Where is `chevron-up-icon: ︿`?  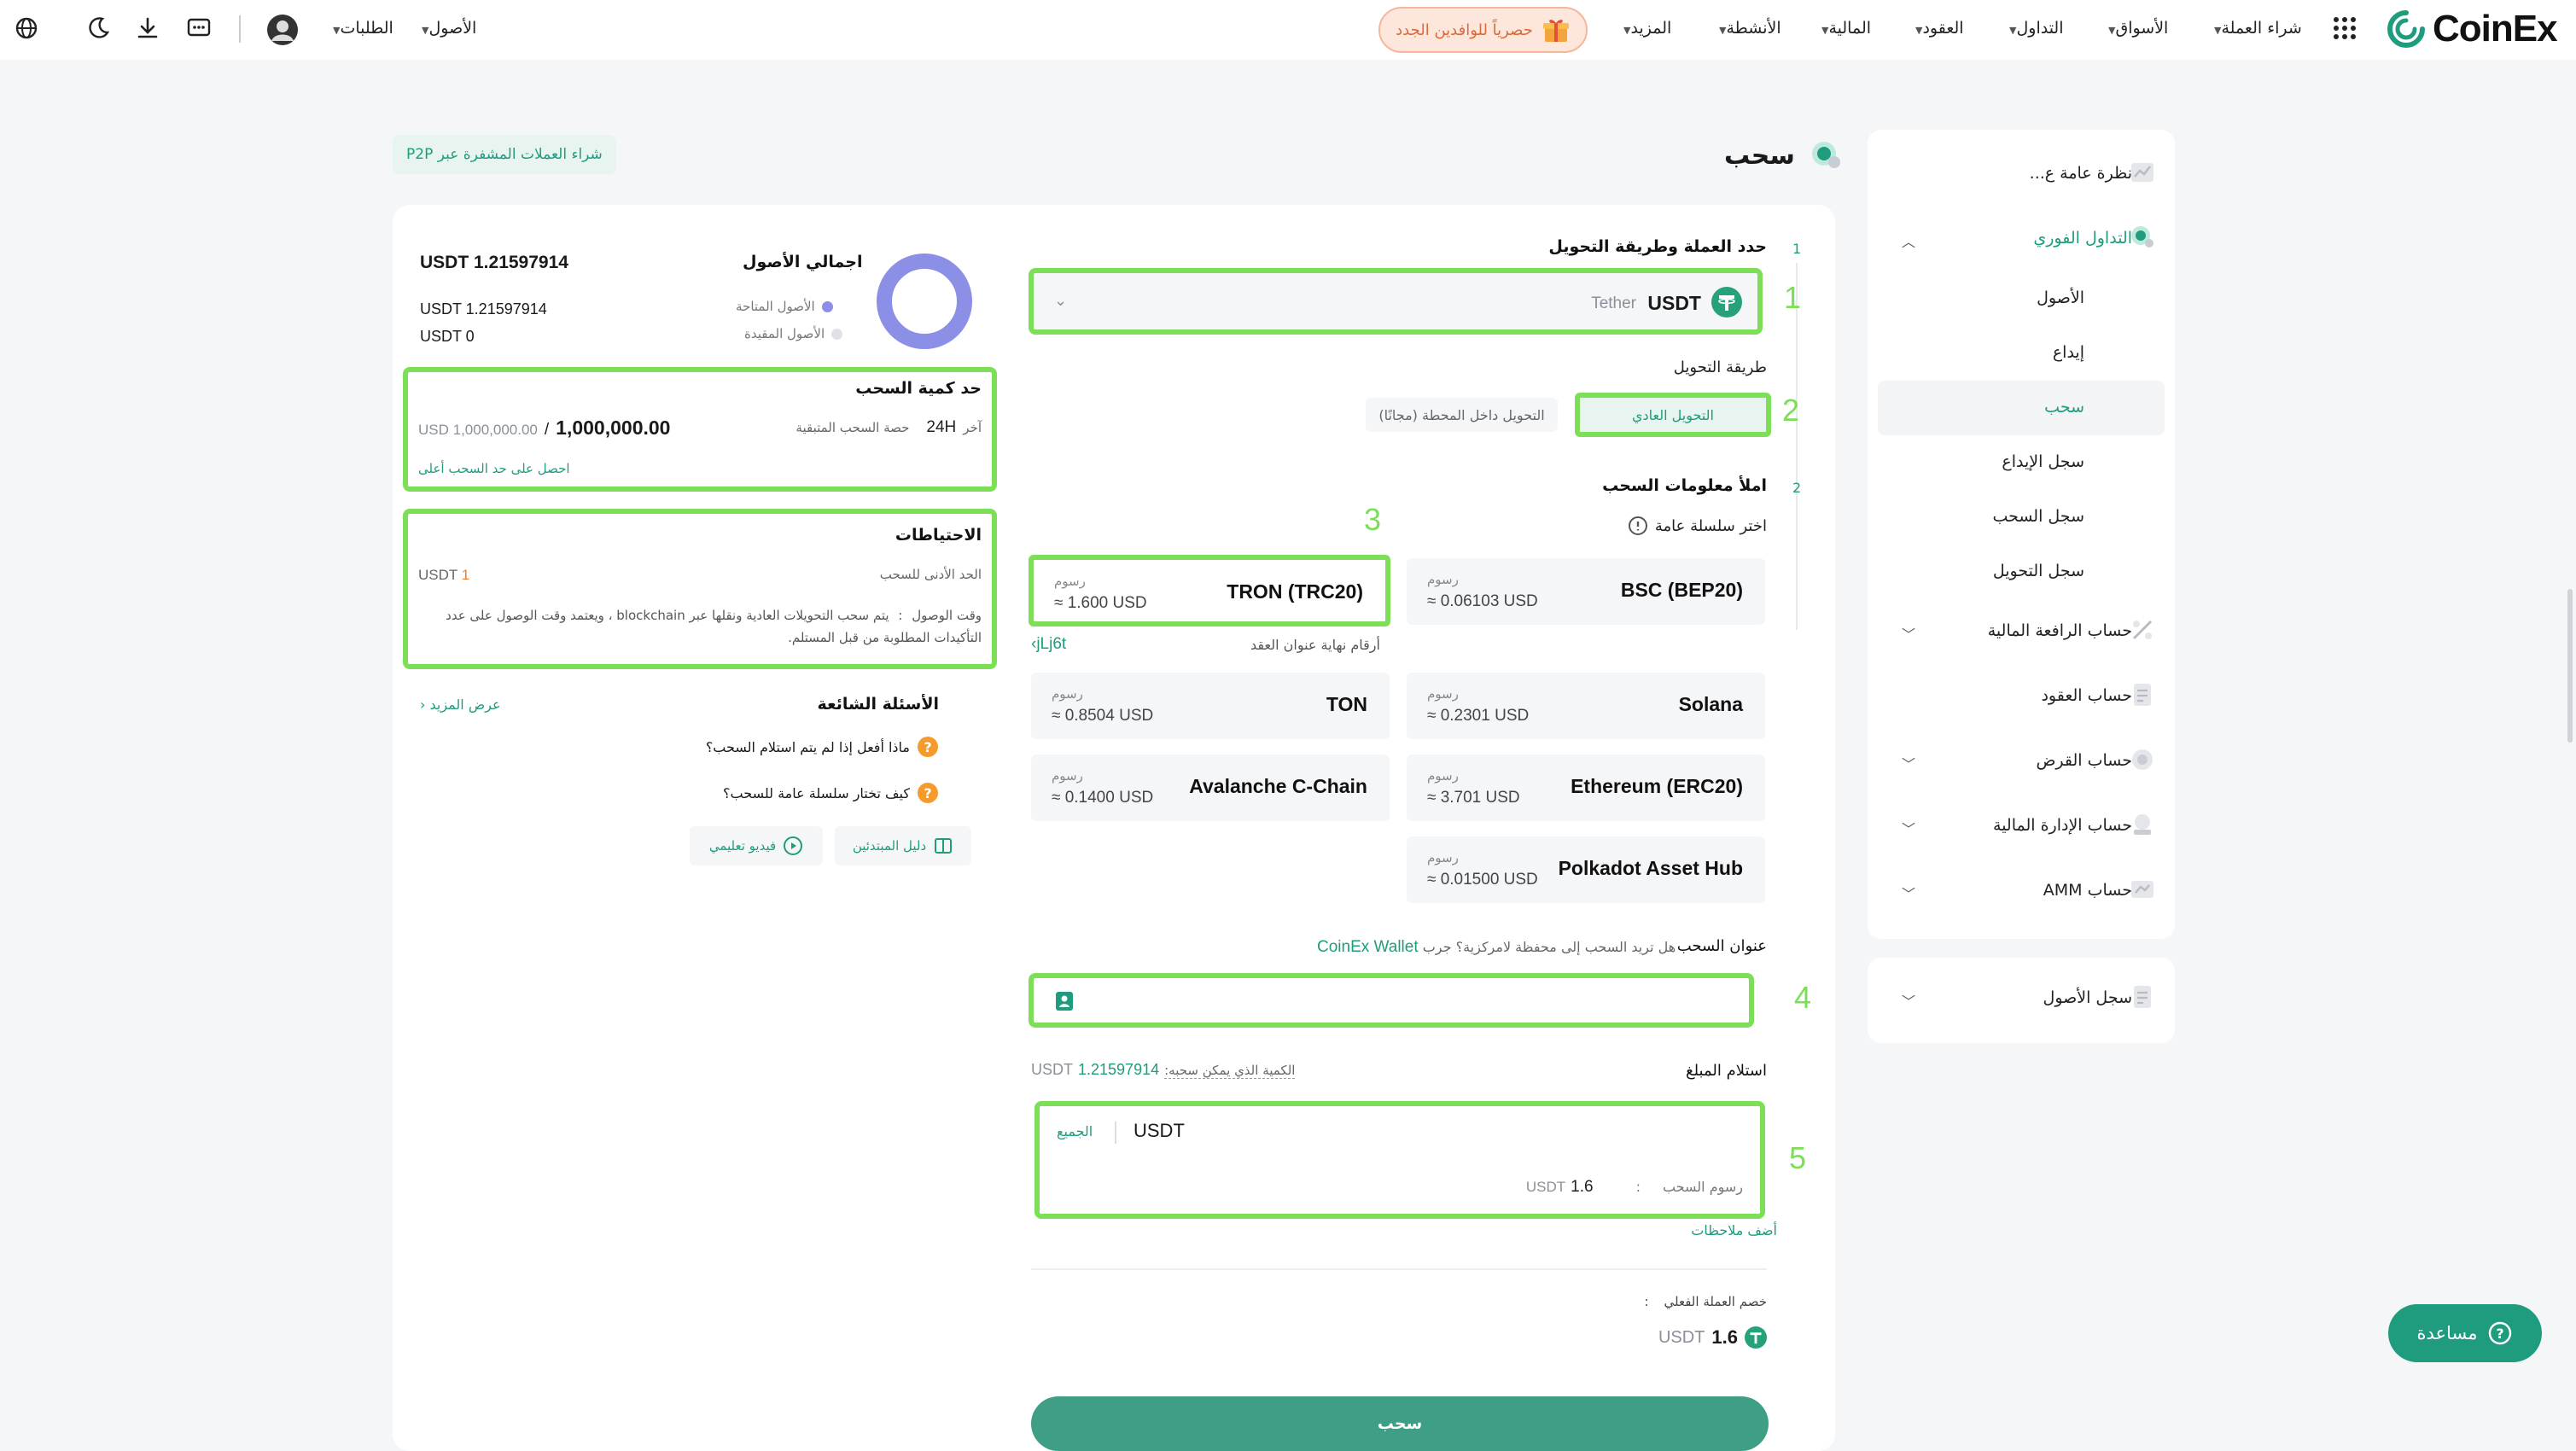
chevron-up-icon: ︿ is located at coordinates (1908, 240).